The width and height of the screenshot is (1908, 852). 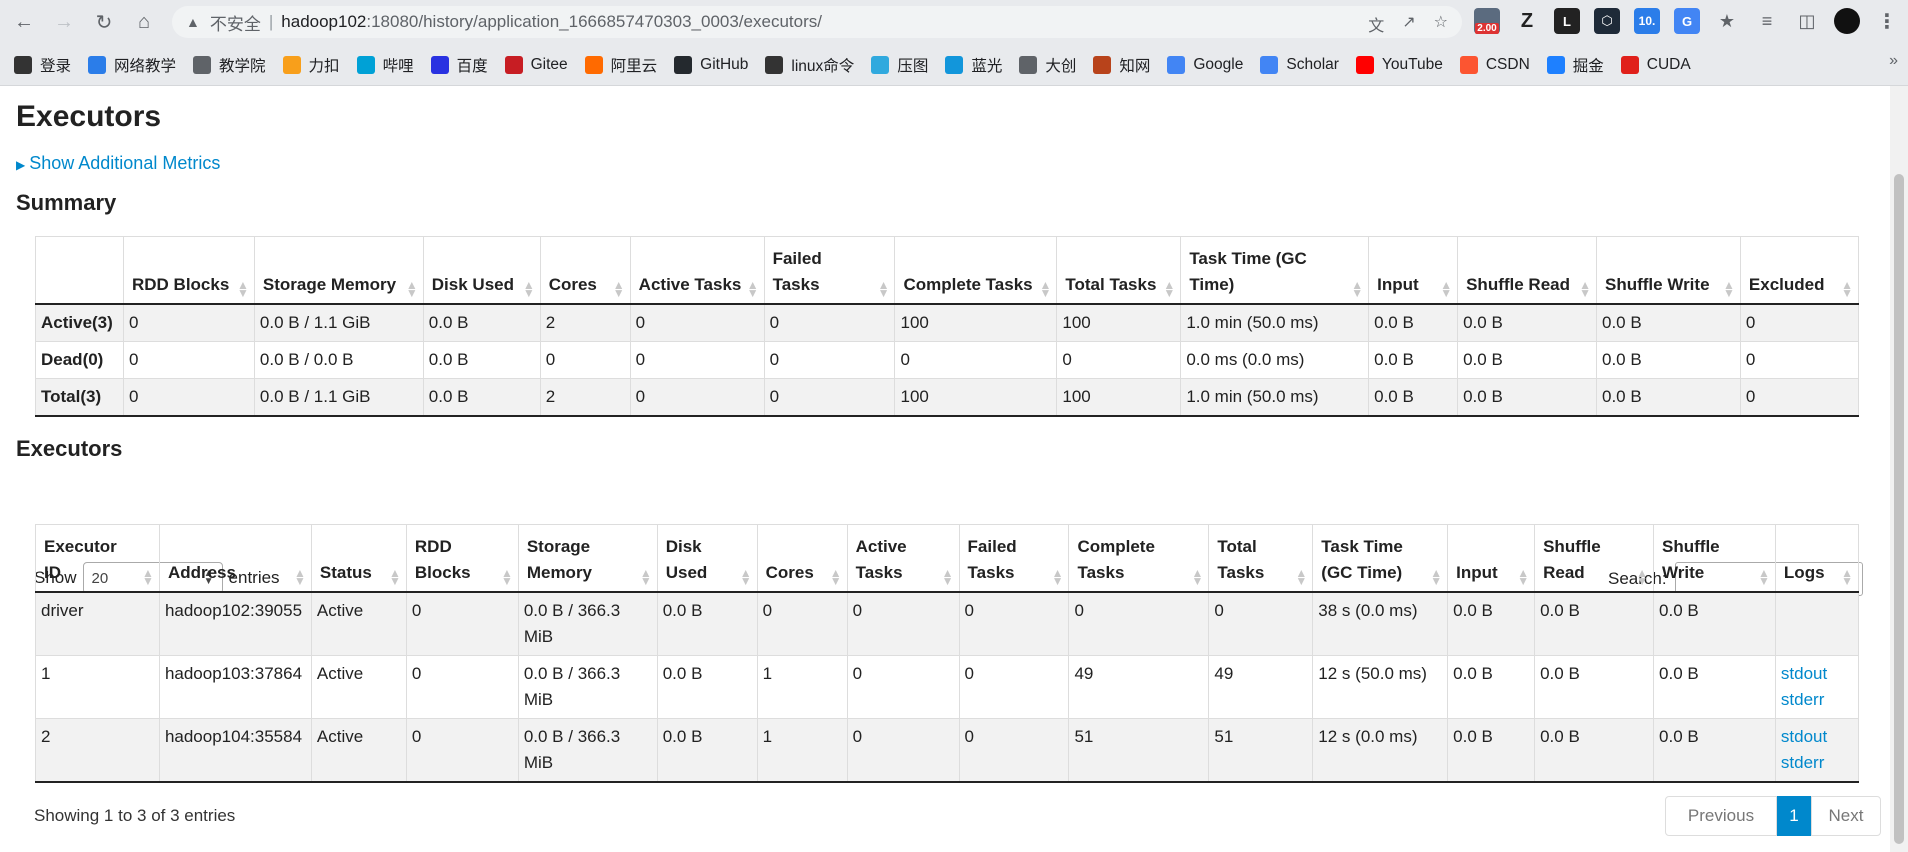 What do you see at coordinates (311, 65) in the screenshot?
I see `bookmark-3: 力扣` at bounding box center [311, 65].